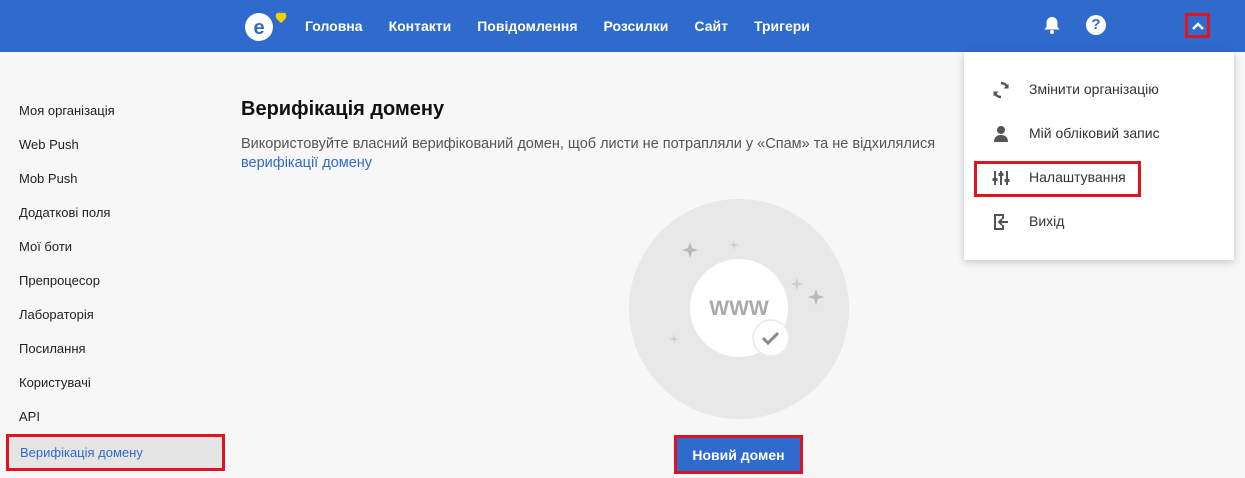  Describe the element at coordinates (1096, 25) in the screenshot. I see `question-icon: ?` at that location.